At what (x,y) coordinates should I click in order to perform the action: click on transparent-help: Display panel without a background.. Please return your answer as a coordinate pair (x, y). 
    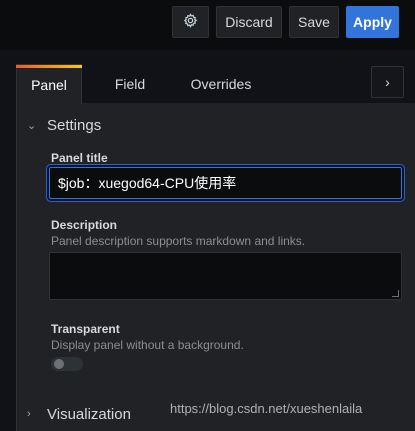
    Looking at the image, I should click on (147, 345).